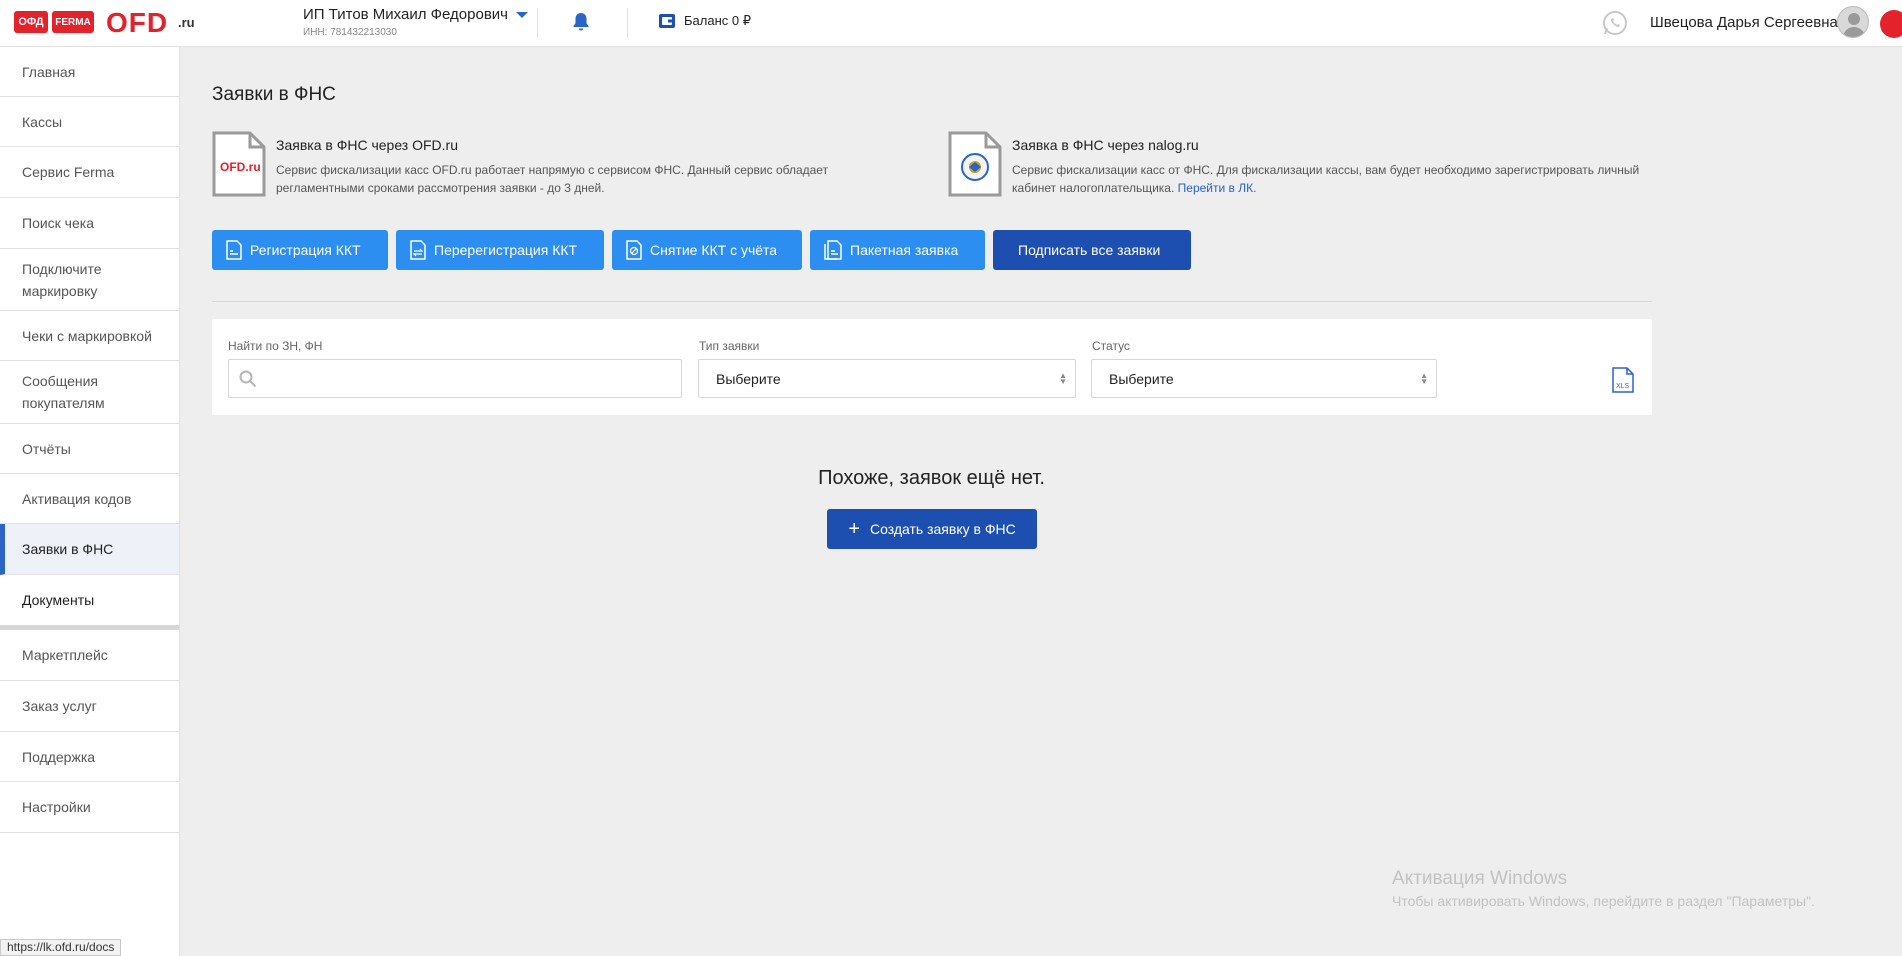  What do you see at coordinates (405, 14) in the screenshot?
I see `organization-name: ИП Титов Михаил Федорович` at bounding box center [405, 14].